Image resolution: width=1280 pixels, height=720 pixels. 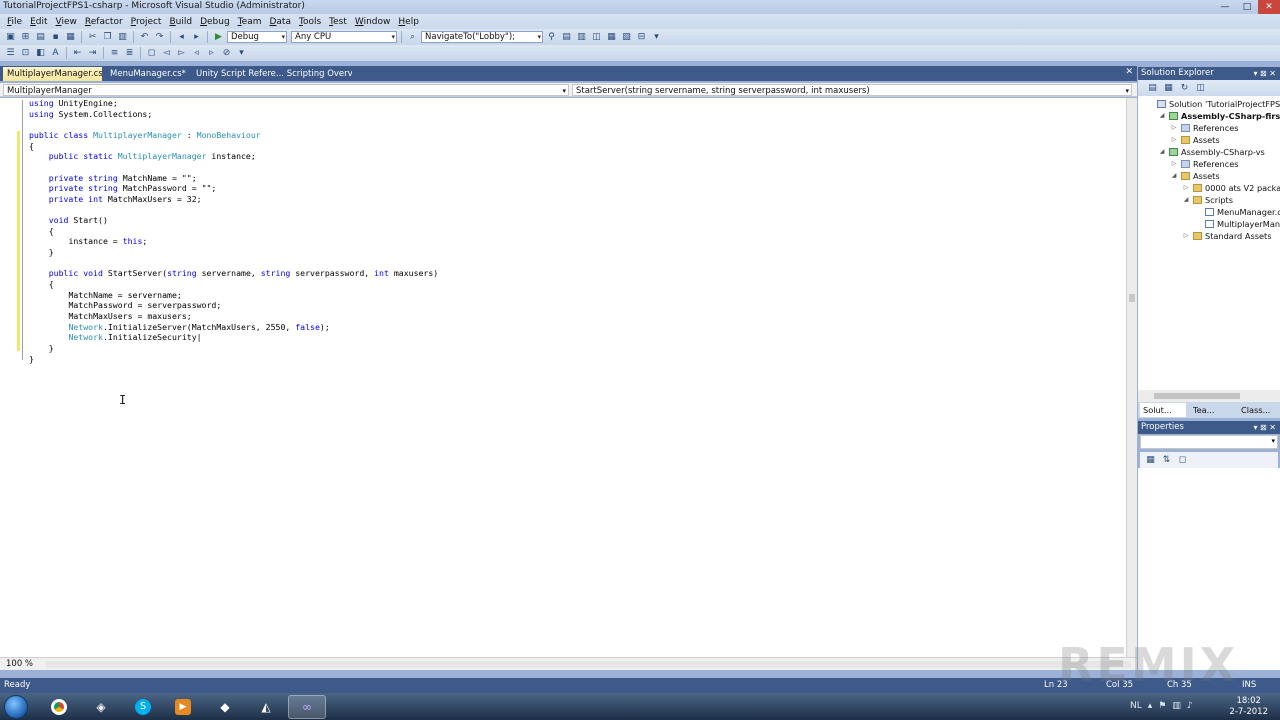 What do you see at coordinates (266, 707) in the screenshot?
I see `game-taskbar-button: ◭` at bounding box center [266, 707].